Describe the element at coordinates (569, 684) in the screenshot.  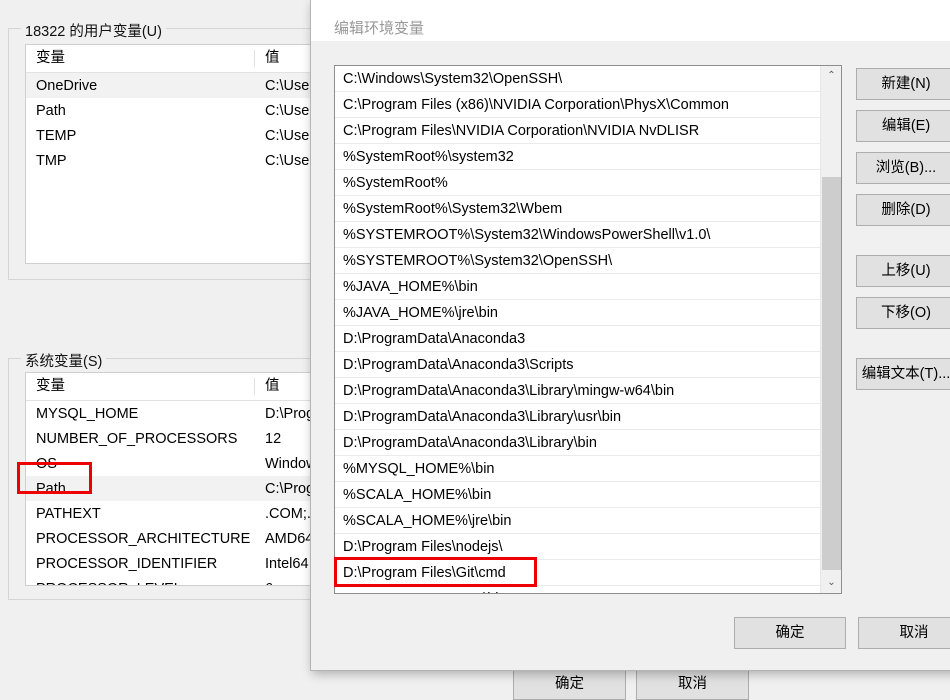
I see `window-ok-button: 确定` at that location.